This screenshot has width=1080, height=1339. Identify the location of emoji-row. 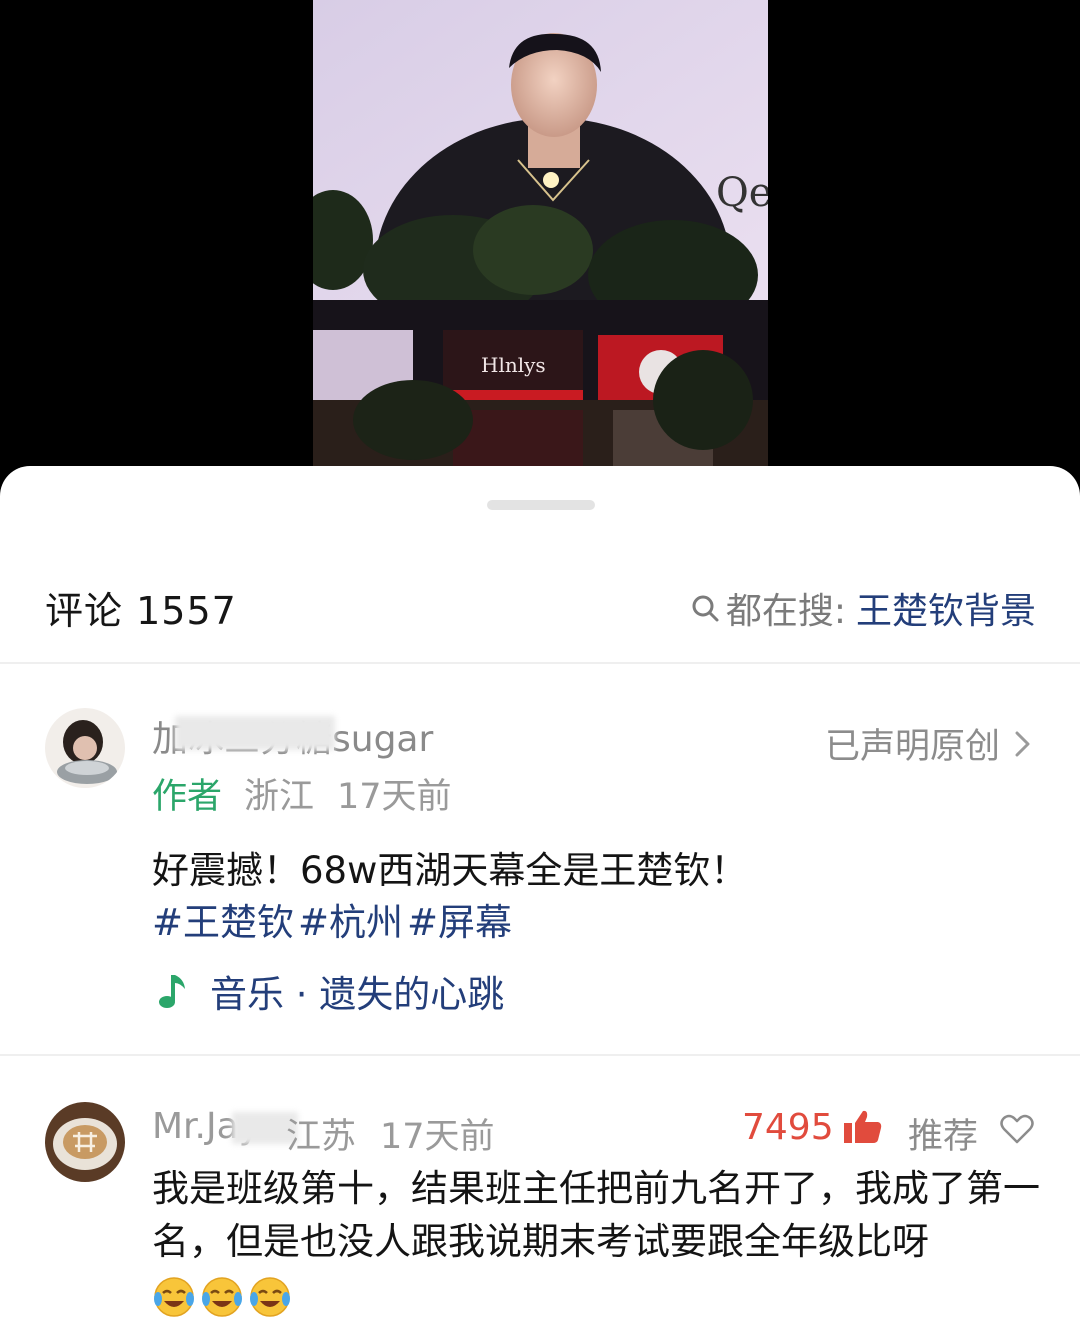
(224, 1297).